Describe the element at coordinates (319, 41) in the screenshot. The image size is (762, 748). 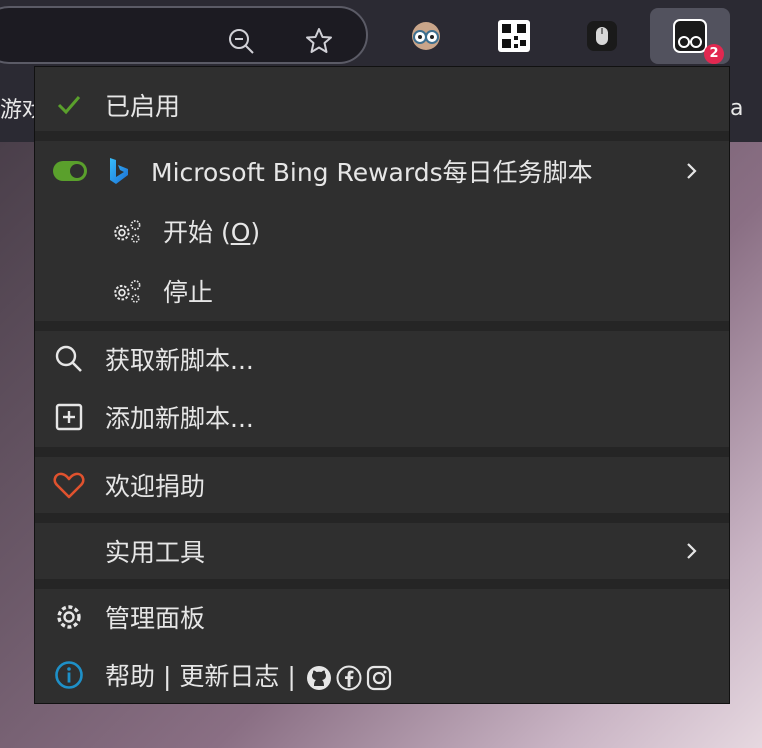
I see `bookmark-star-icon` at that location.